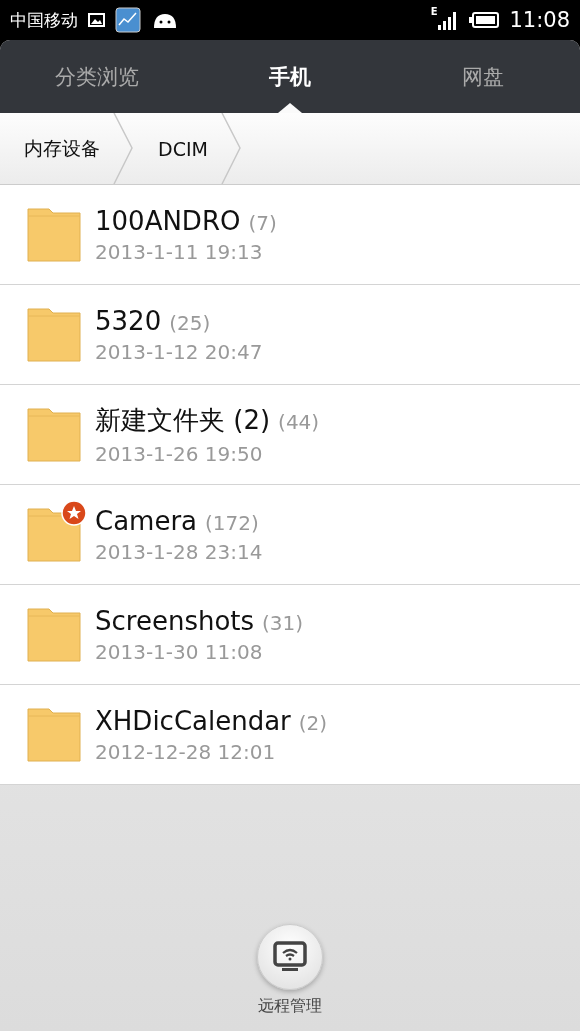 This screenshot has width=580, height=1031. I want to click on file-count: (25), so click(190, 322).